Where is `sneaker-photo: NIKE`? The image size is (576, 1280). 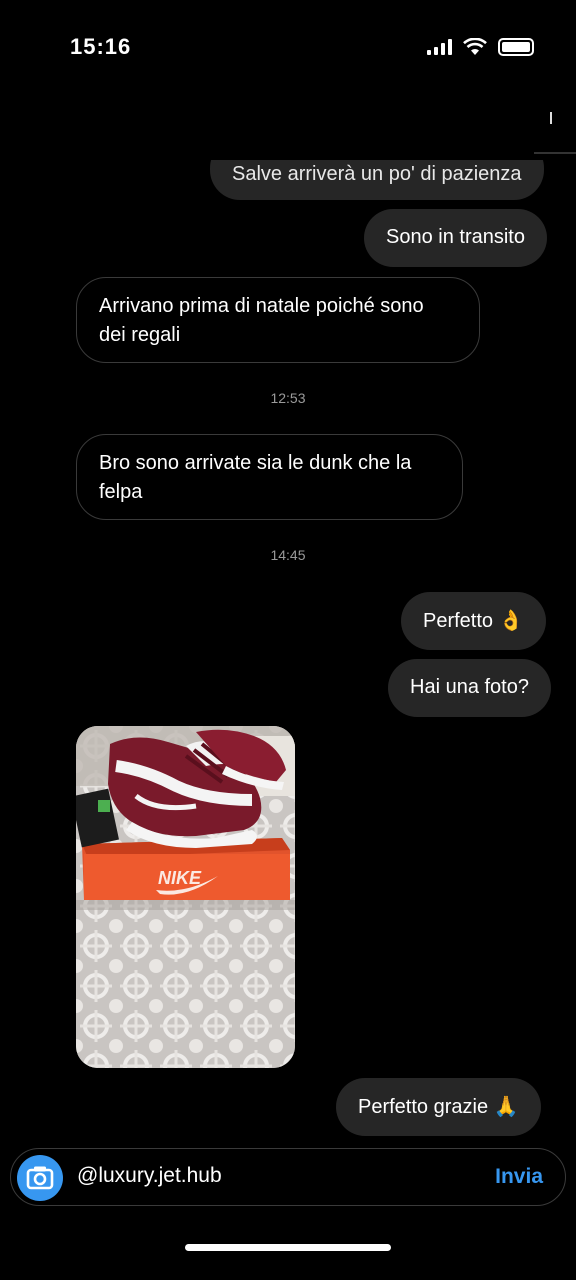
sneaker-photo: NIKE is located at coordinates (185, 897).